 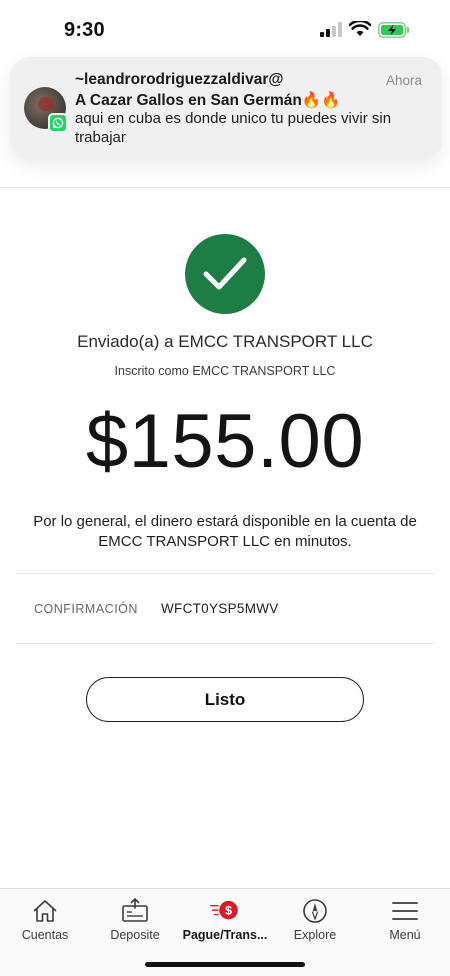 What do you see at coordinates (225, 371) in the screenshot?
I see `enrolled-name: Inscrito como EMCC TRANSPORT LLC` at bounding box center [225, 371].